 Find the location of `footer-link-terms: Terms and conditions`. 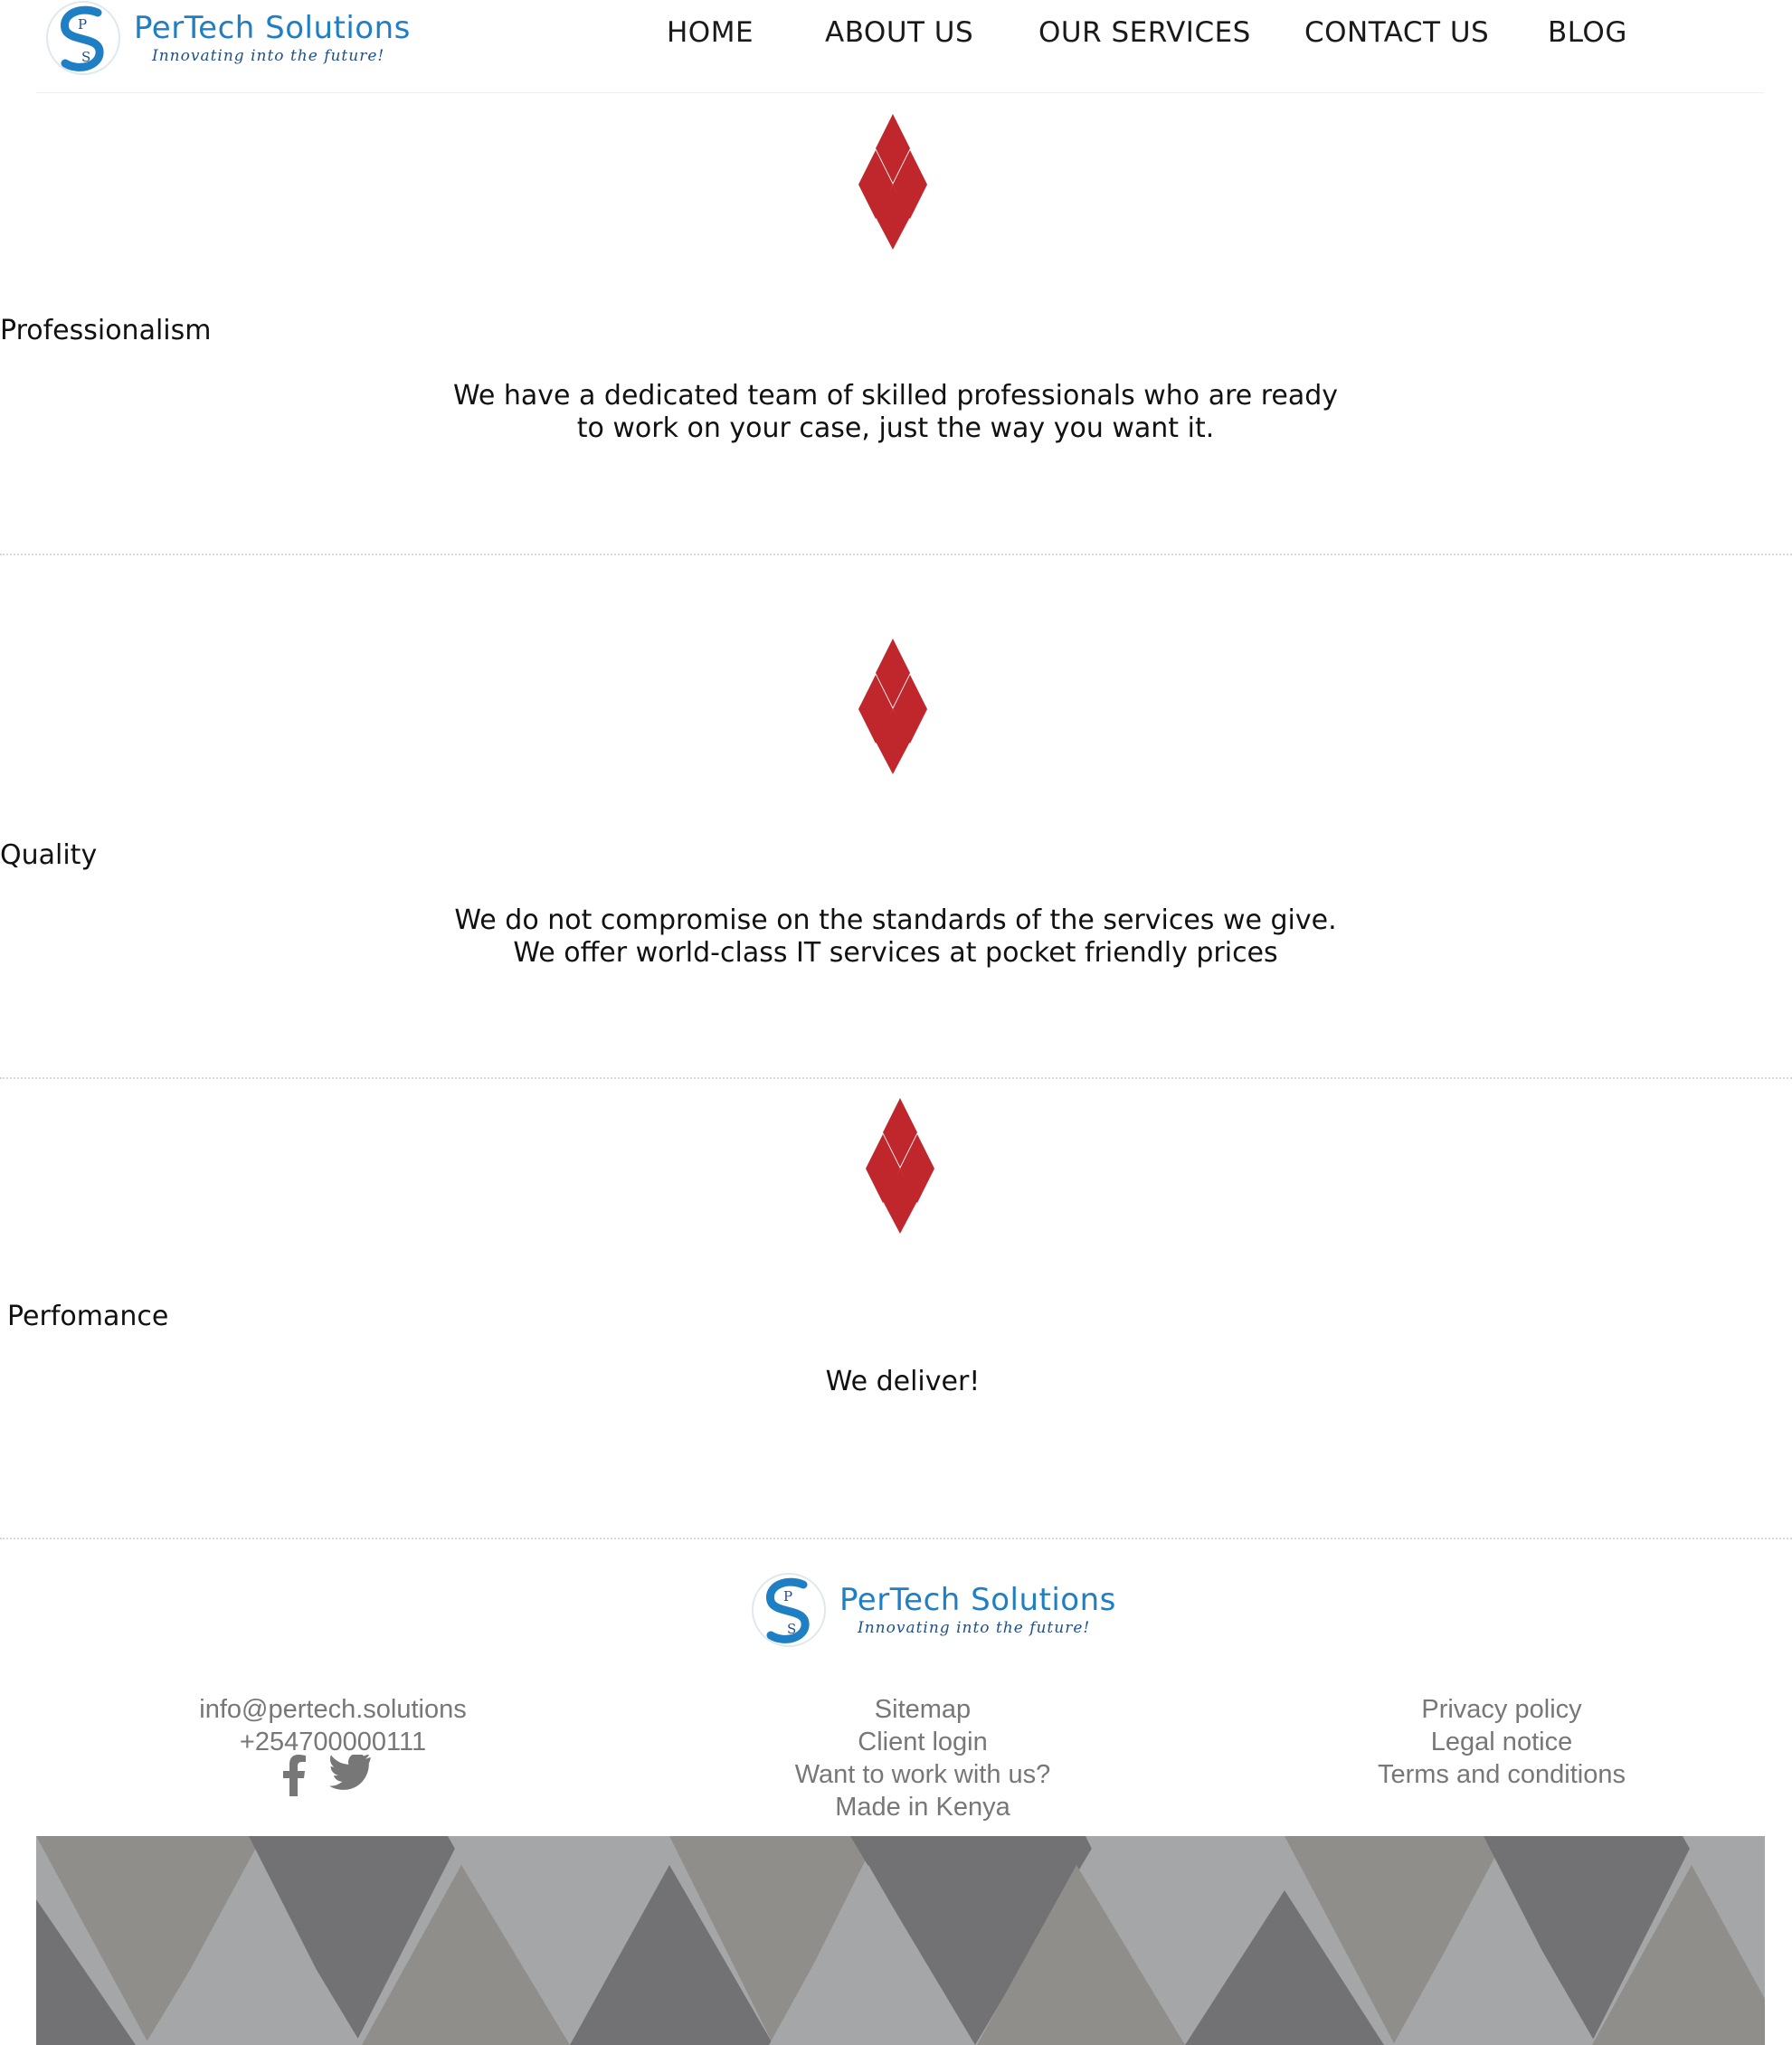

footer-link-terms: Terms and conditions is located at coordinates (1502, 1774).